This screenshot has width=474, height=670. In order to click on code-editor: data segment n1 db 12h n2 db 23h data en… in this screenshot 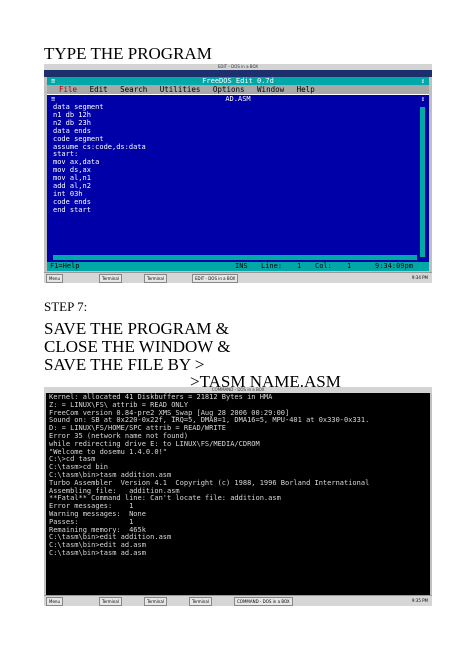, I will do `click(99, 159)`.